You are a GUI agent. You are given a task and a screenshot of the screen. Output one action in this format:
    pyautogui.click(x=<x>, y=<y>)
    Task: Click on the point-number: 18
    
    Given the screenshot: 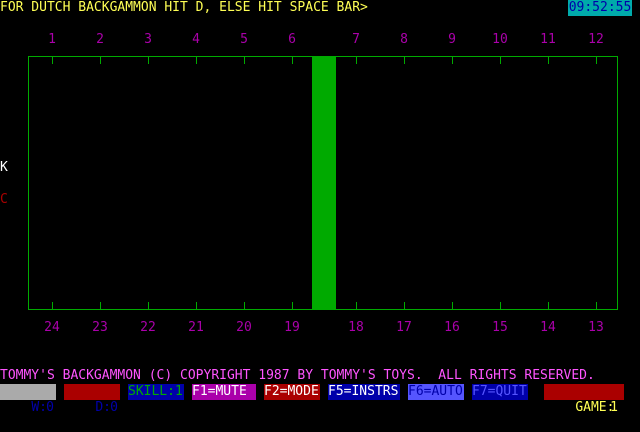 What is the action you would take?
    pyautogui.click(x=356, y=327)
    